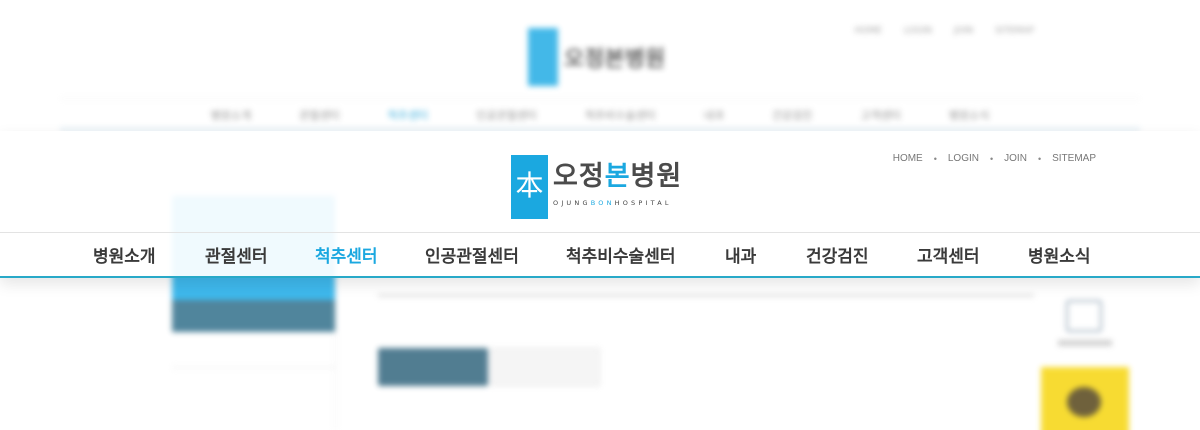 This screenshot has height=430, width=1200. Describe the element at coordinates (506, 115) in the screenshot. I see `background-nav-item: 인공관절센터` at that location.